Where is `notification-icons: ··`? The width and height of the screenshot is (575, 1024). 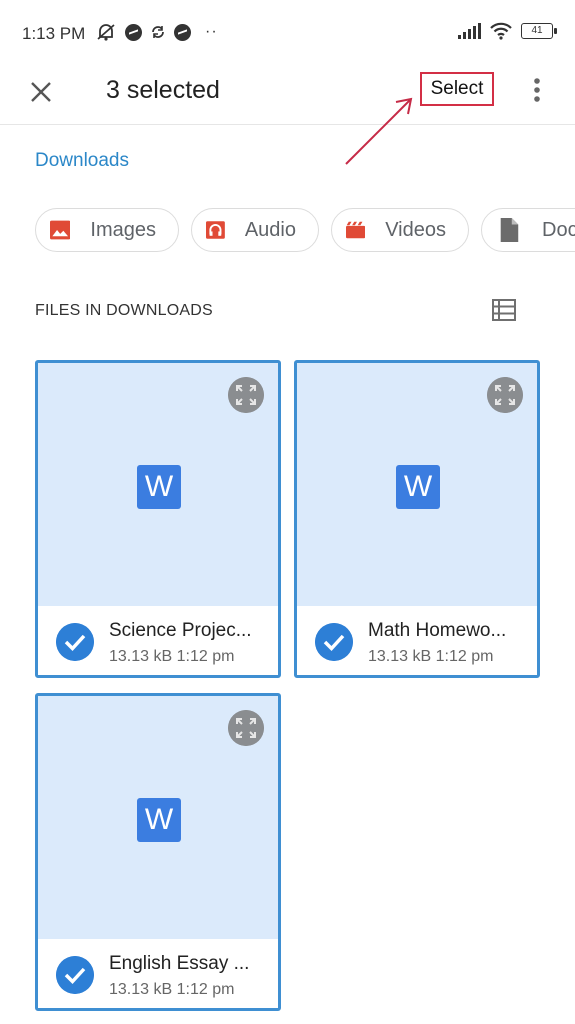 notification-icons: ·· is located at coordinates (156, 32).